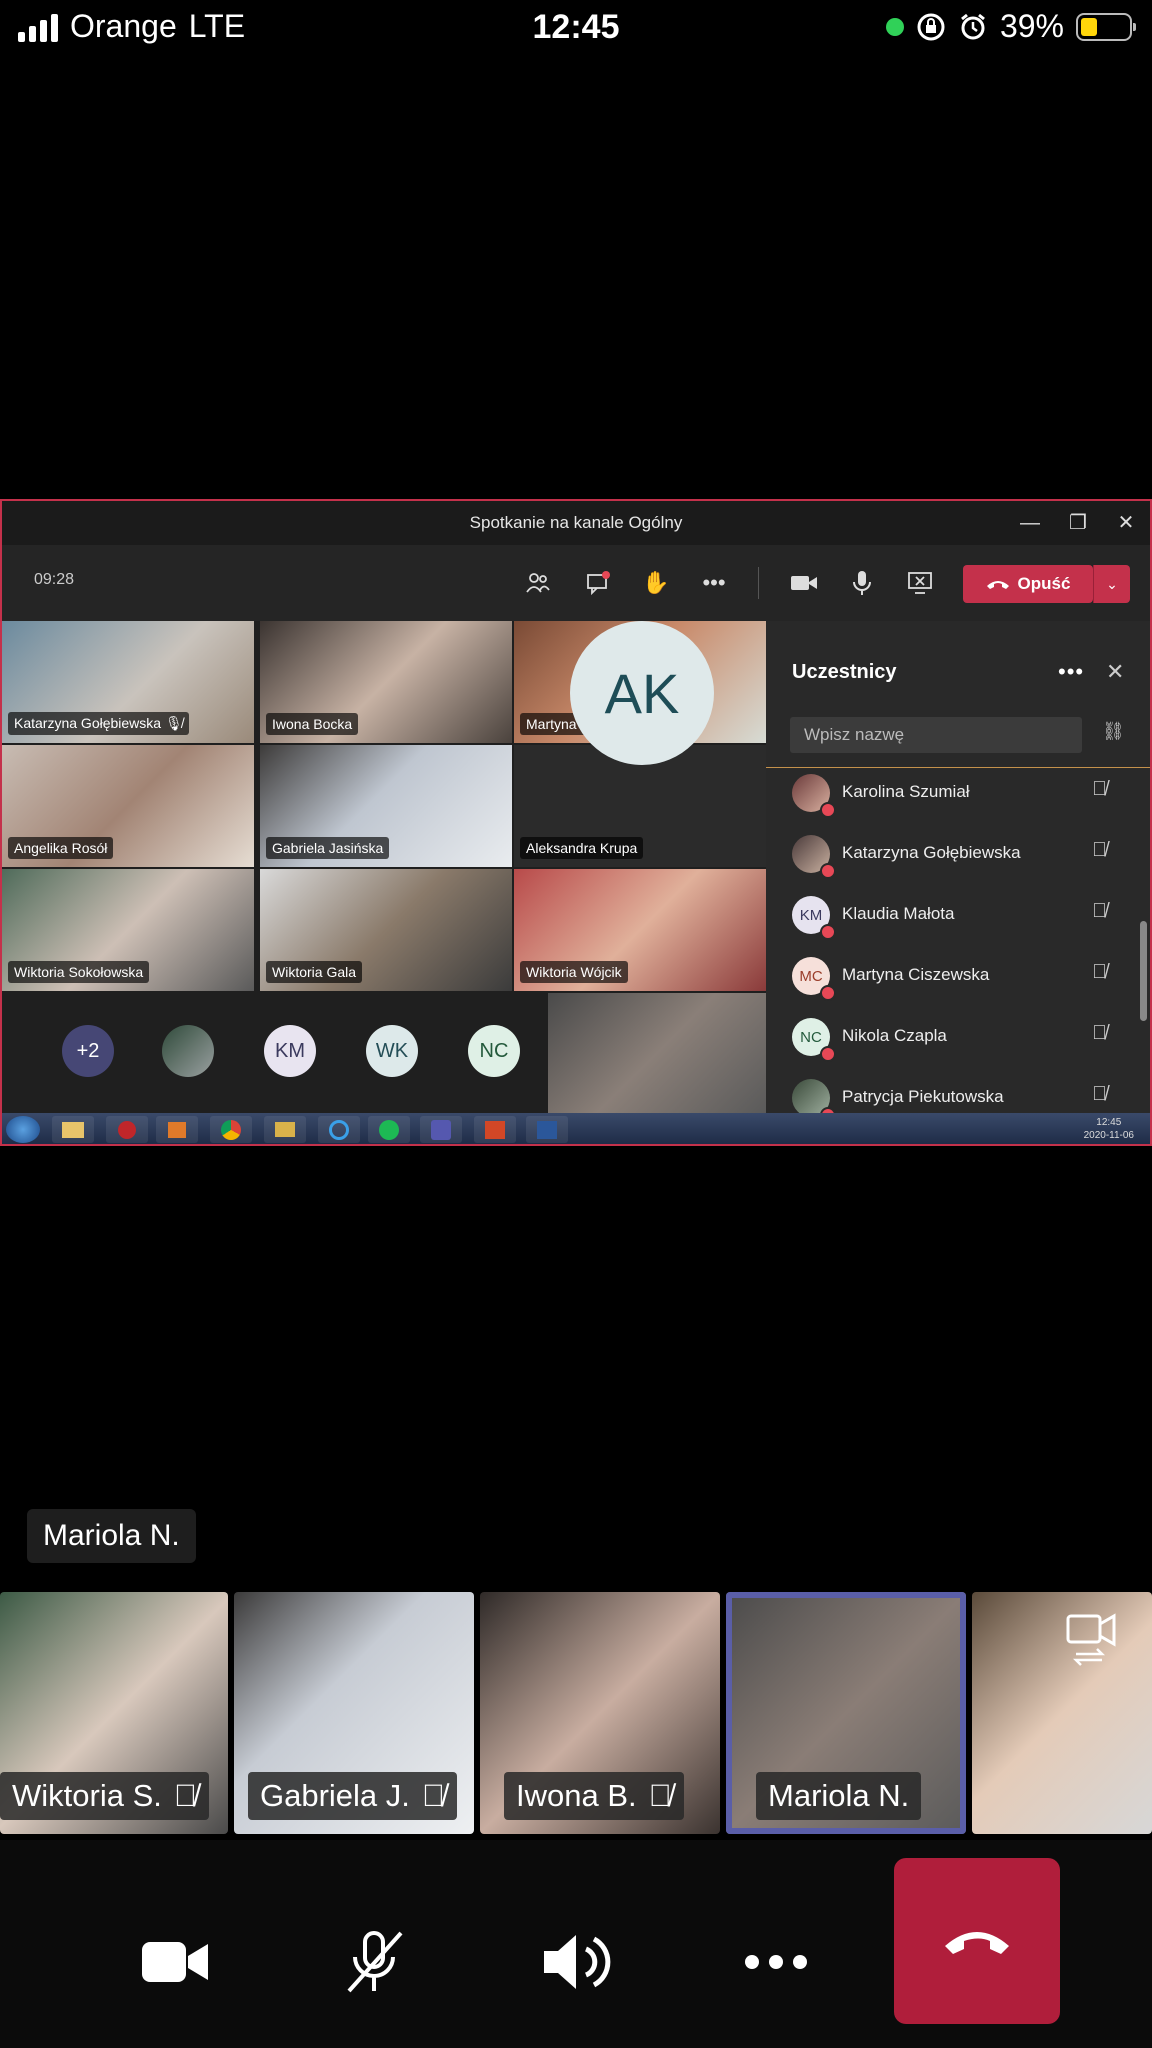 This screenshot has width=1152, height=2048. I want to click on app-icon, so click(127, 1129).